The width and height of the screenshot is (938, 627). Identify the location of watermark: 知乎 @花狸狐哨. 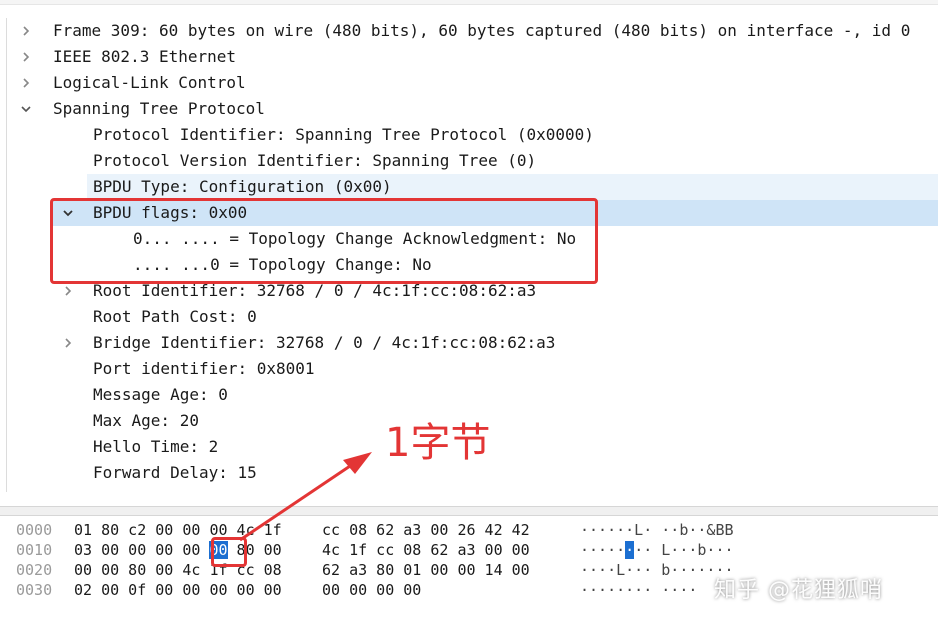
(798, 590).